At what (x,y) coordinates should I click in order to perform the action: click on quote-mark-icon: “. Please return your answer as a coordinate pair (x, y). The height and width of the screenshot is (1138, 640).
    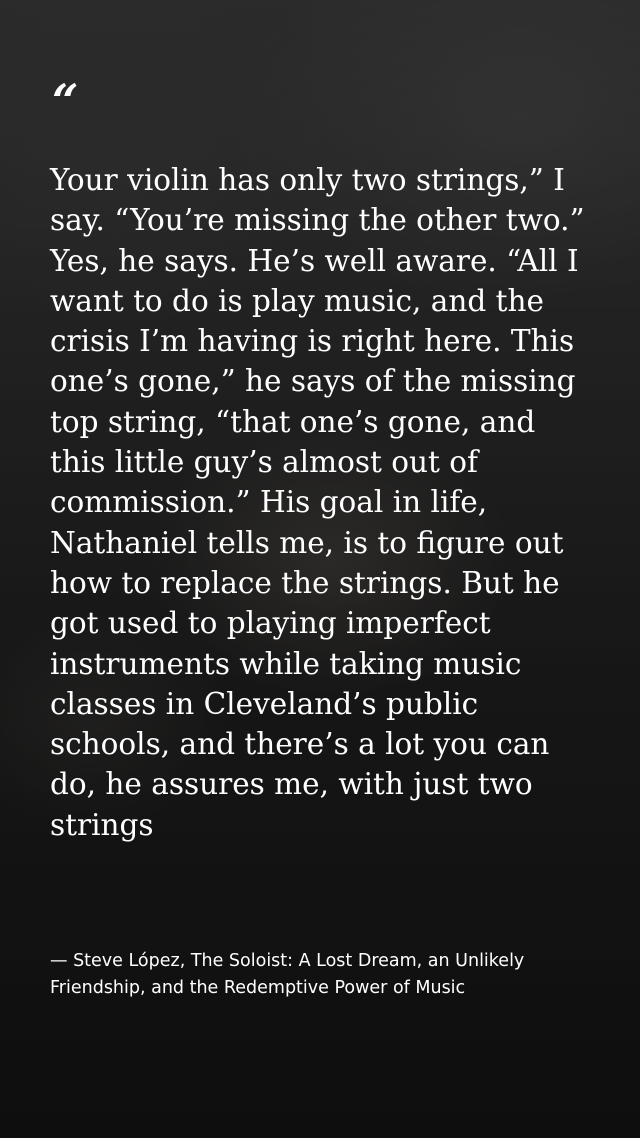
    Looking at the image, I should click on (65, 101).